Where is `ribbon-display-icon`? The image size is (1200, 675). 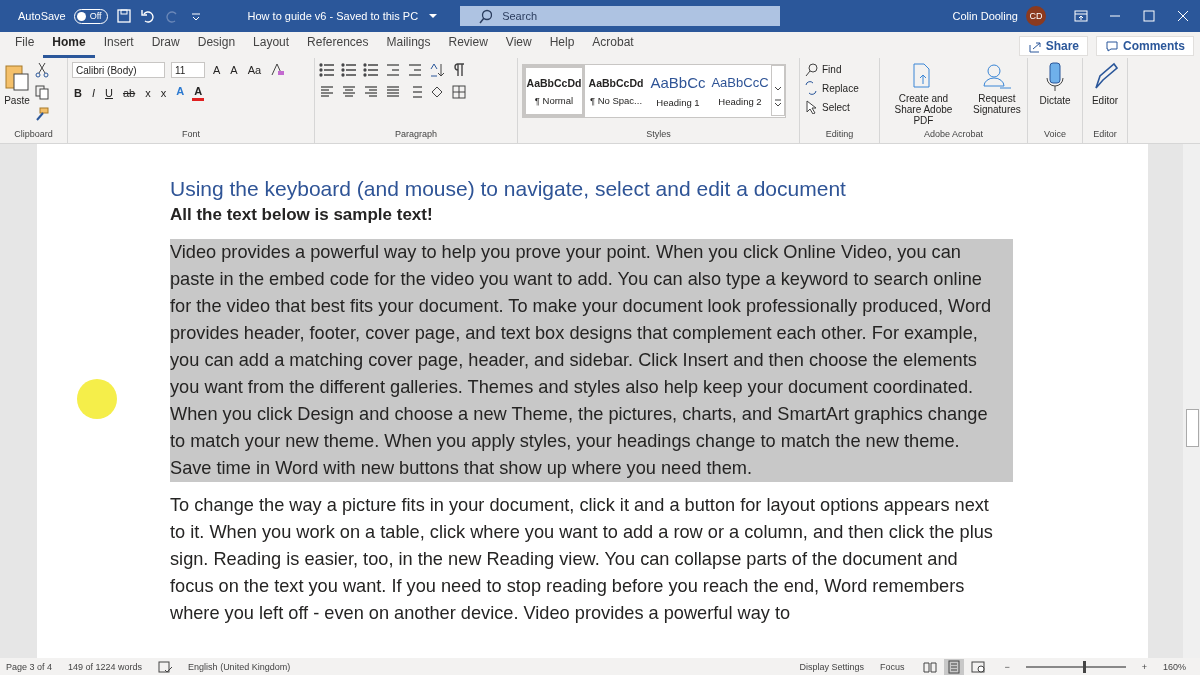 ribbon-display-icon is located at coordinates (1081, 16).